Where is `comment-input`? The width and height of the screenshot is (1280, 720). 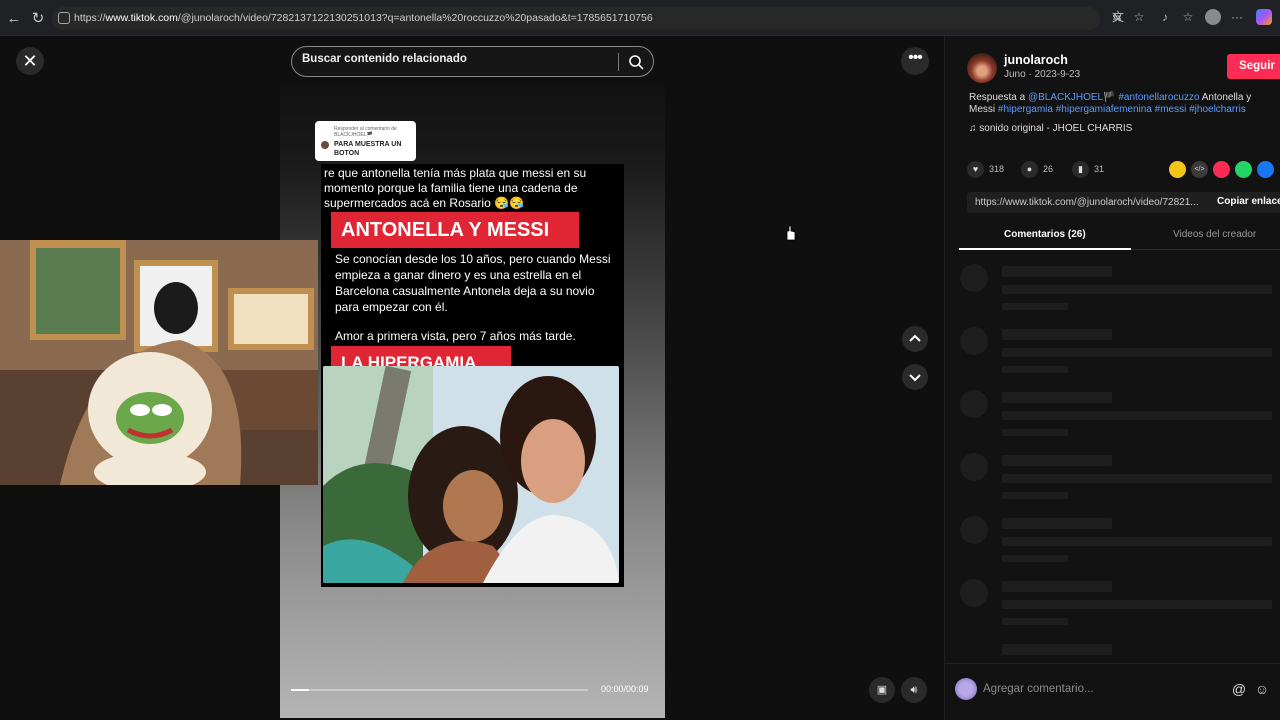
comment-input is located at coordinates (1103, 689).